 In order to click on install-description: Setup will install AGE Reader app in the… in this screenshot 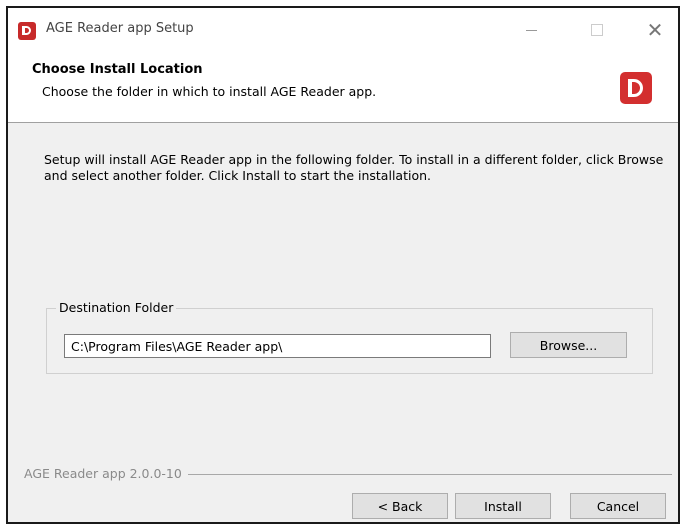, I will do `click(354, 167)`.